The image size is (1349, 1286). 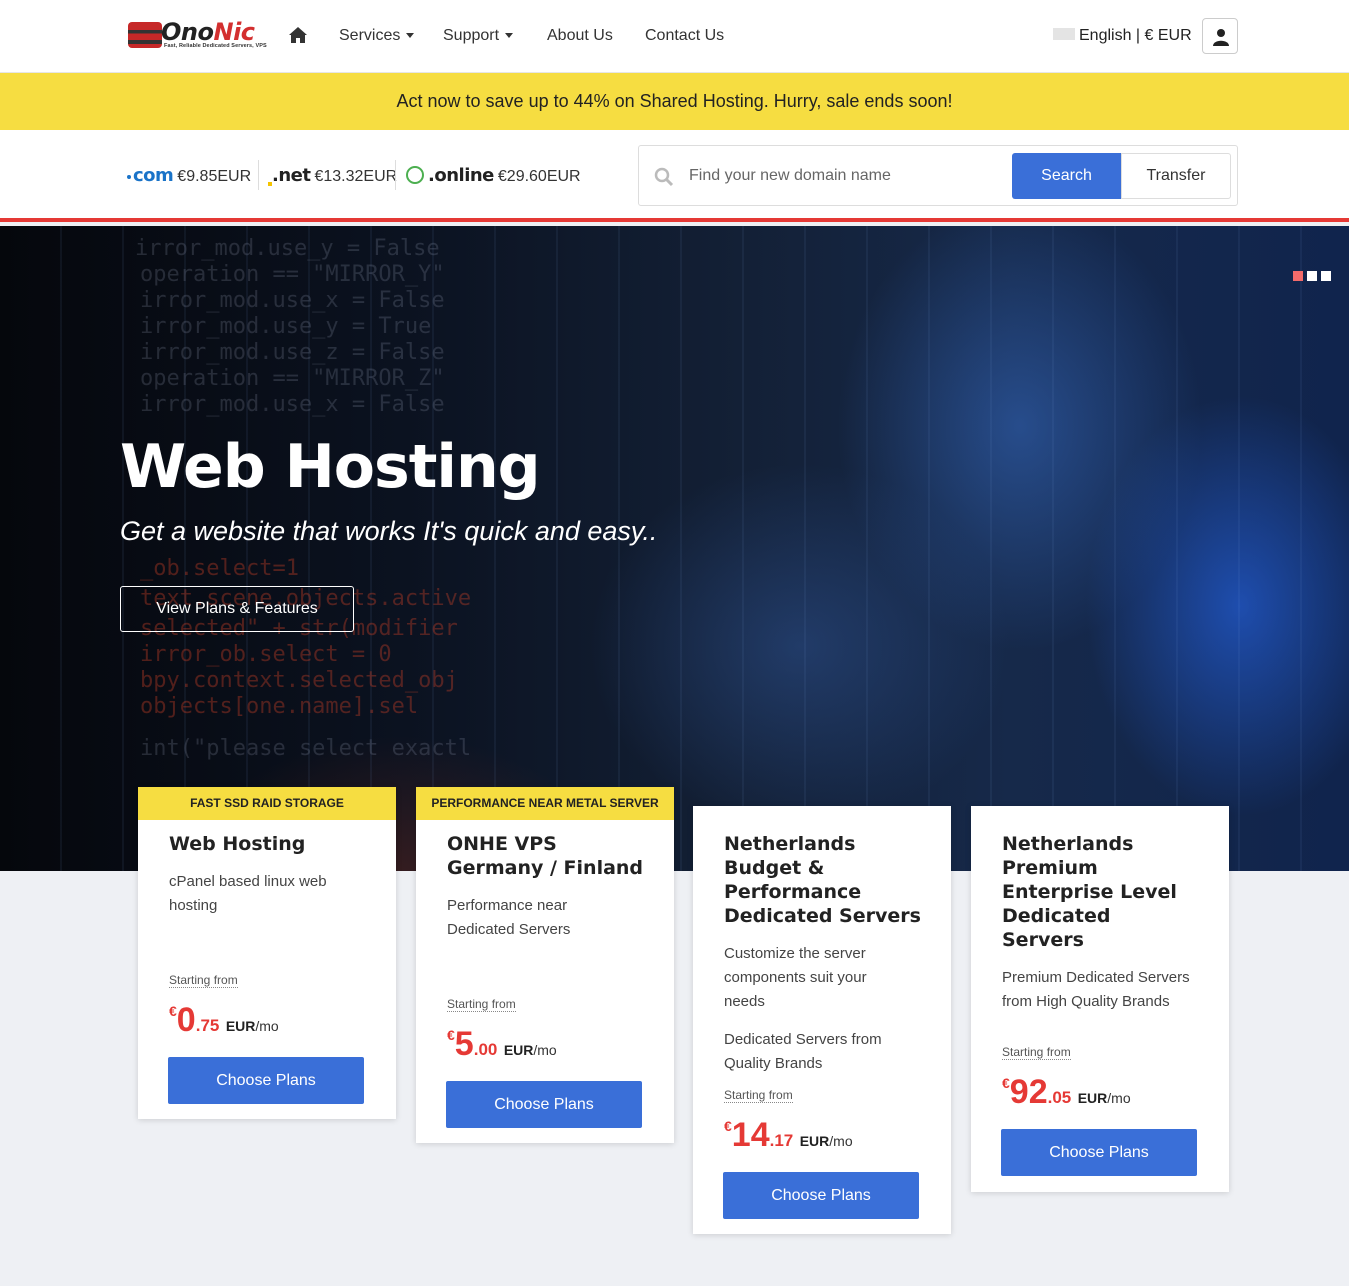 I want to click on domain-search-form: Search Transfer, so click(x=938, y=175).